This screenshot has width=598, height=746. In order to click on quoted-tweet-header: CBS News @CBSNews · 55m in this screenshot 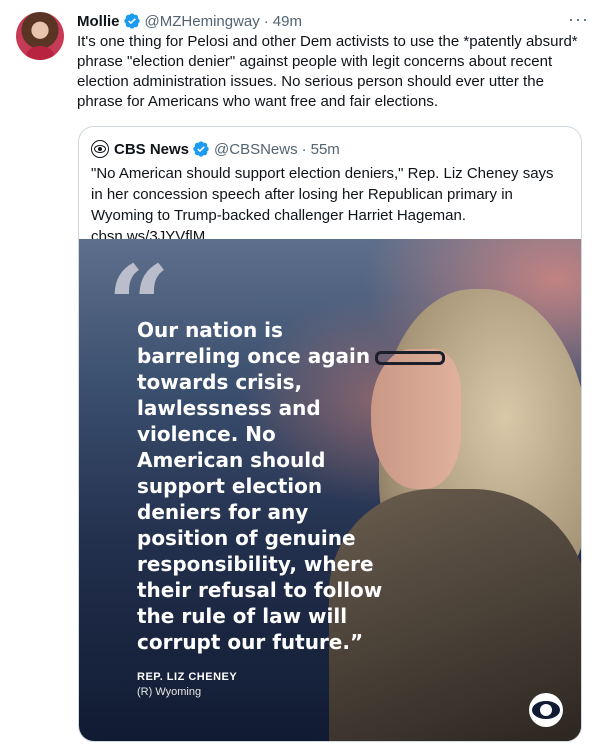, I will do `click(330, 143)`.